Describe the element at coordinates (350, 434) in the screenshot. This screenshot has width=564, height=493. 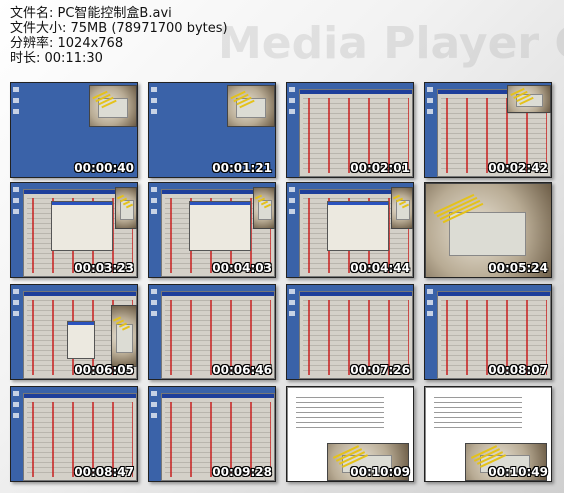
I see `video-thumbnail: 00:10:09` at that location.